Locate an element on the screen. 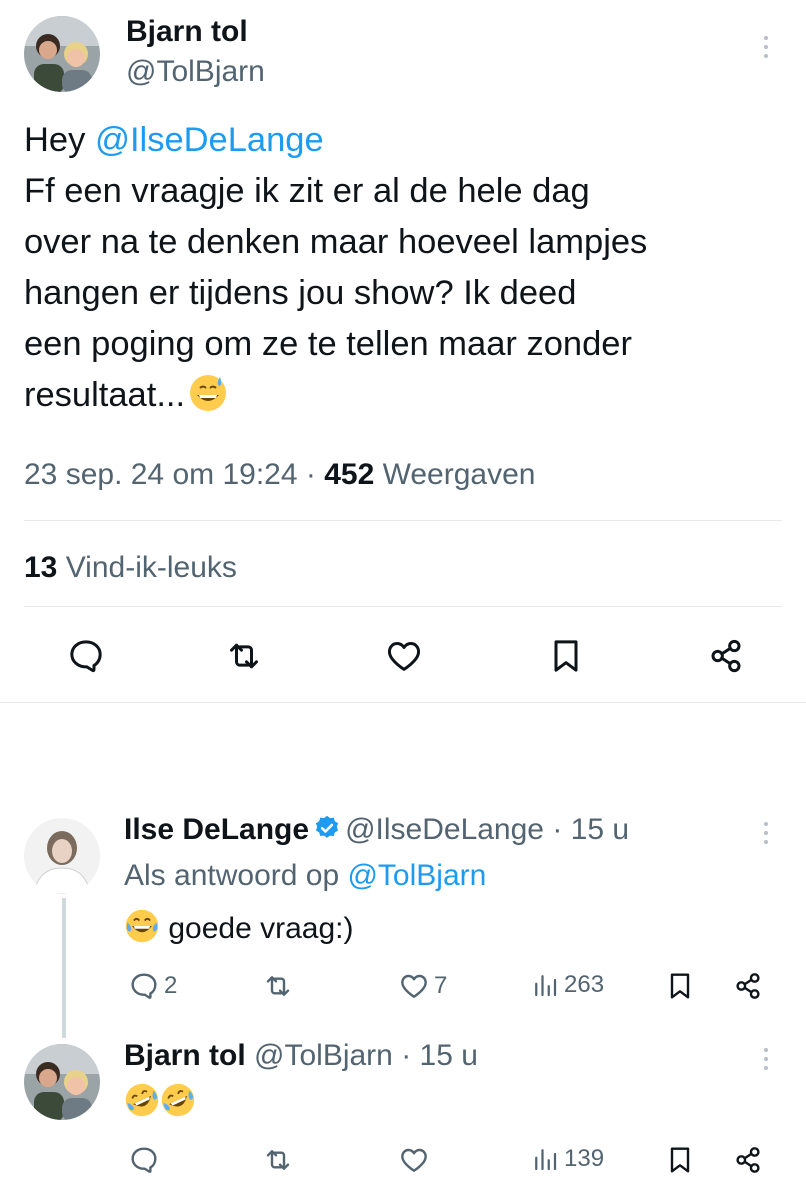  reply-to-handle: @TolBjarn is located at coordinates (416, 875).